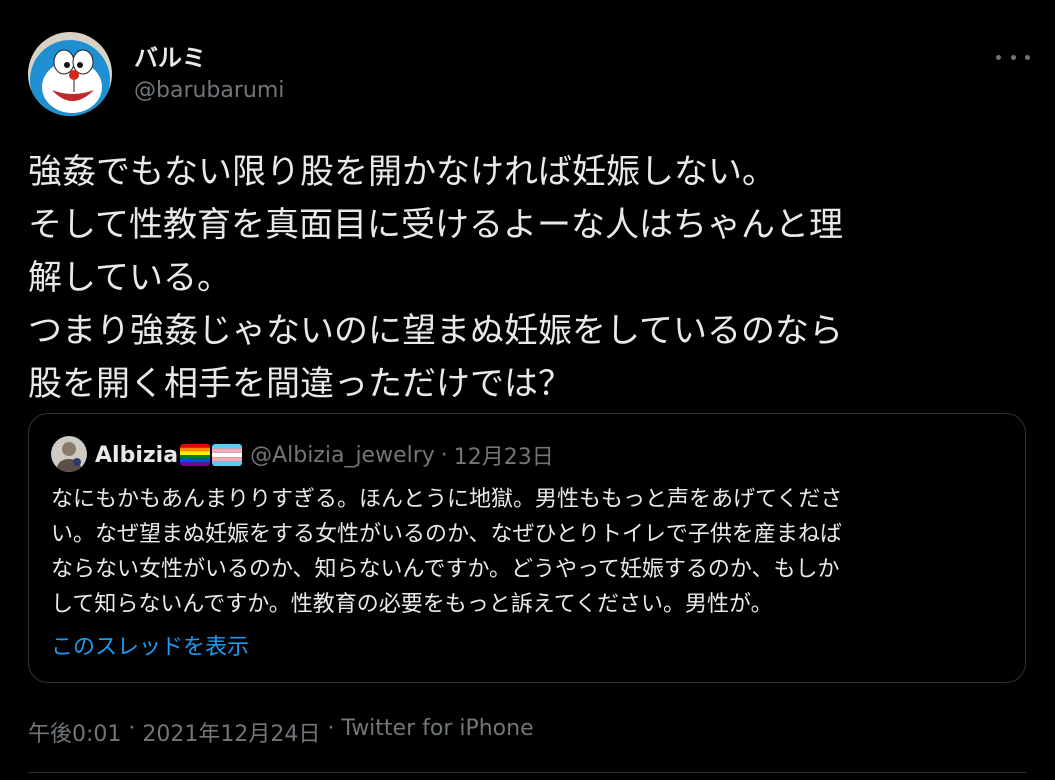  What do you see at coordinates (74, 732) in the screenshot?
I see `tweet-time: 午後0:01` at bounding box center [74, 732].